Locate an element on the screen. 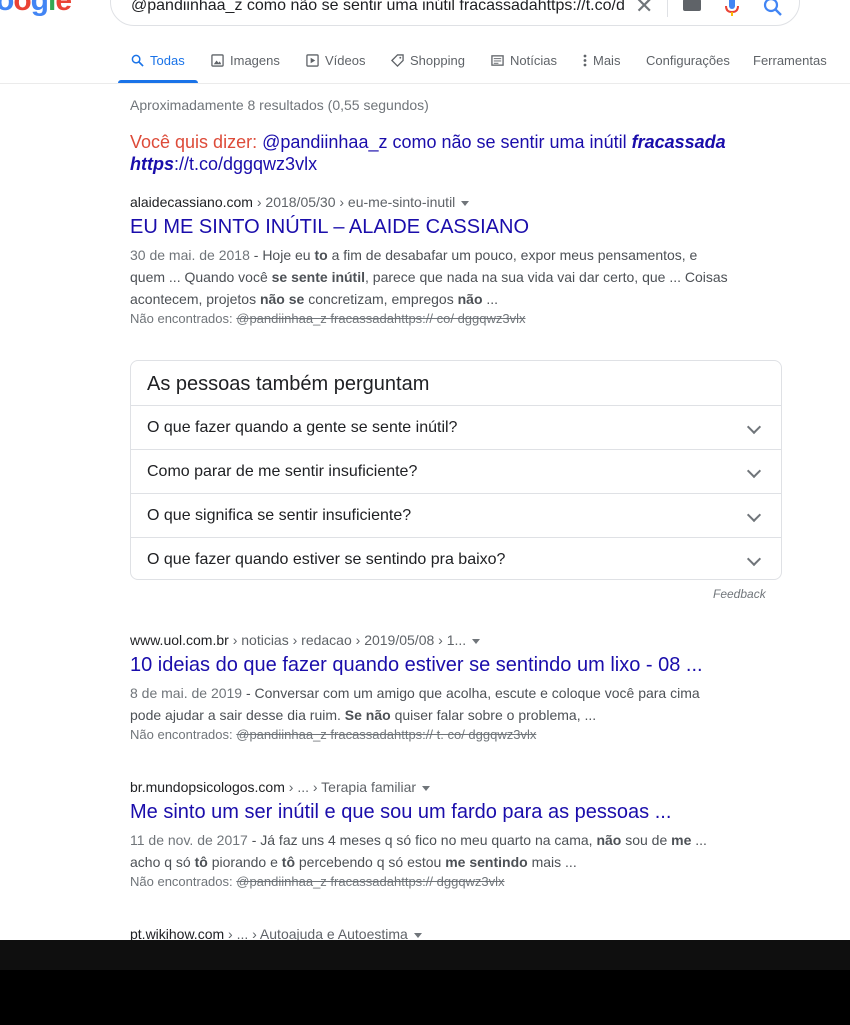  google-logo: oogle is located at coordinates (36, 9).